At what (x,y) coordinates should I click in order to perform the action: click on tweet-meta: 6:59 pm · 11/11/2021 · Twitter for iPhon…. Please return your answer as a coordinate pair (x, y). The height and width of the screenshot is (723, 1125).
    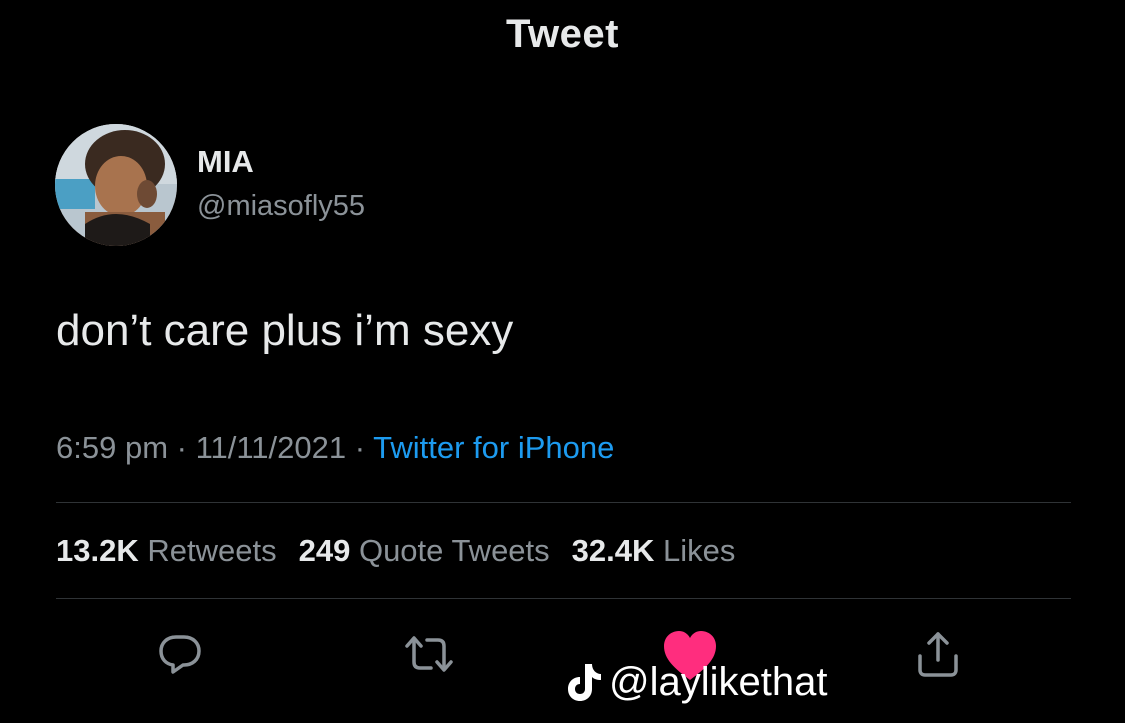
    Looking at the image, I should click on (335, 448).